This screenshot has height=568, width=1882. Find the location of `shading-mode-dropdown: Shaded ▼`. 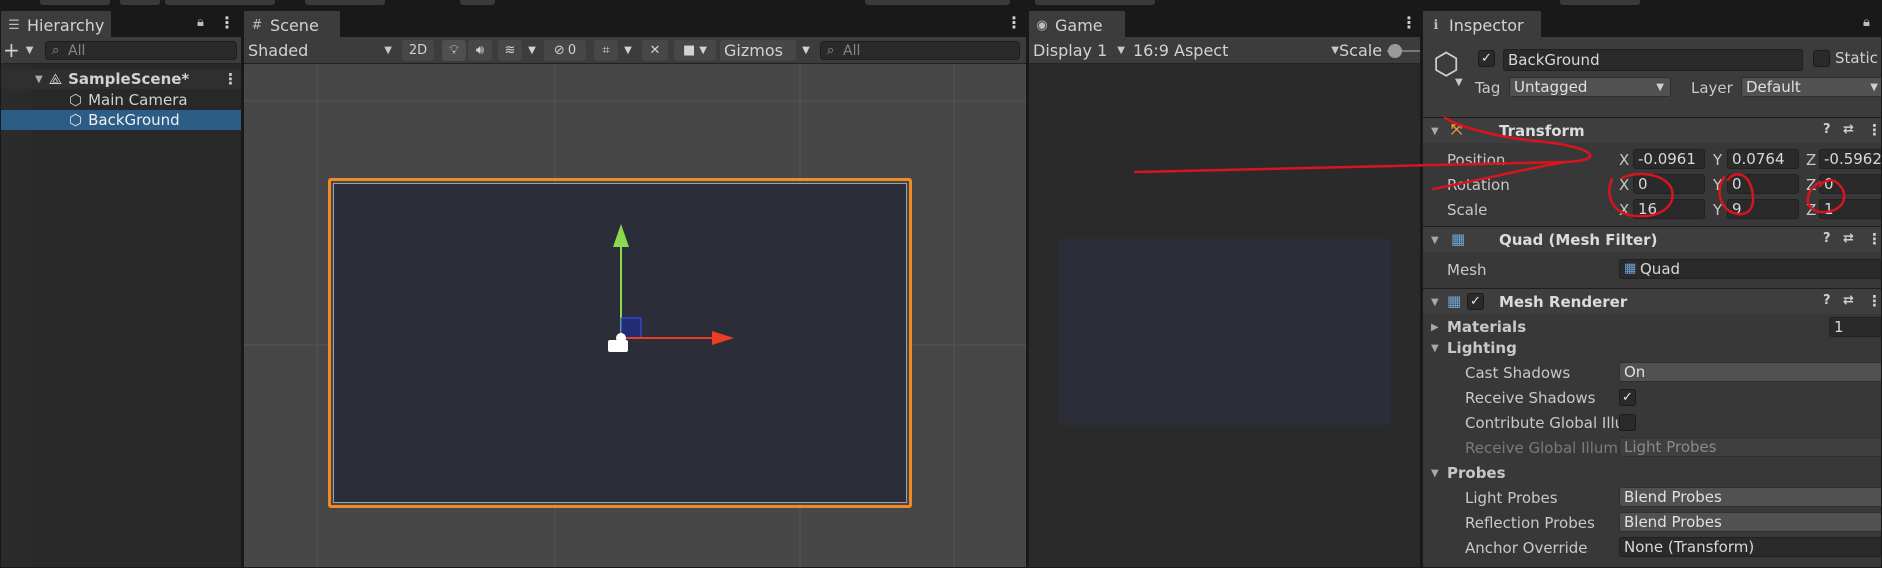

shading-mode-dropdown: Shaded ▼ is located at coordinates (321, 50).